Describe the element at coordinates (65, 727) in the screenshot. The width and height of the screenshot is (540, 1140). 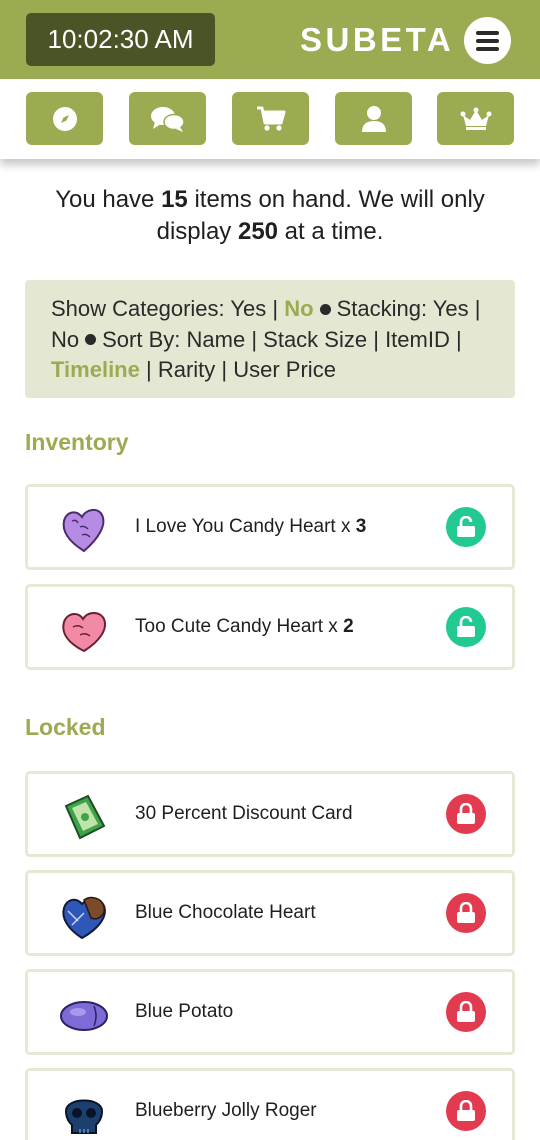
I see `locked-heading: Locked` at that location.